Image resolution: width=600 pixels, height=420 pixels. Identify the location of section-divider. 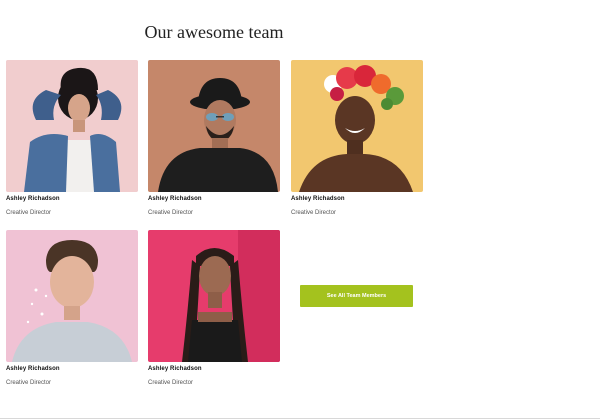
(300, 418).